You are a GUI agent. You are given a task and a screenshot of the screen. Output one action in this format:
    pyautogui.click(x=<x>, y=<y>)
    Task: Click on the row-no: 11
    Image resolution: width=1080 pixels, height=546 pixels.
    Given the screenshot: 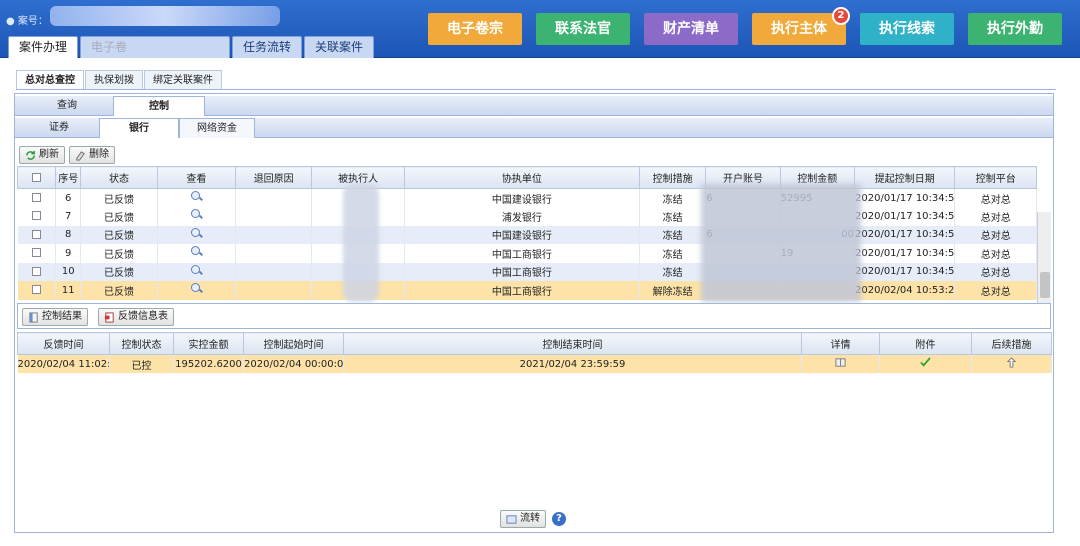 What is the action you would take?
    pyautogui.click(x=68, y=290)
    